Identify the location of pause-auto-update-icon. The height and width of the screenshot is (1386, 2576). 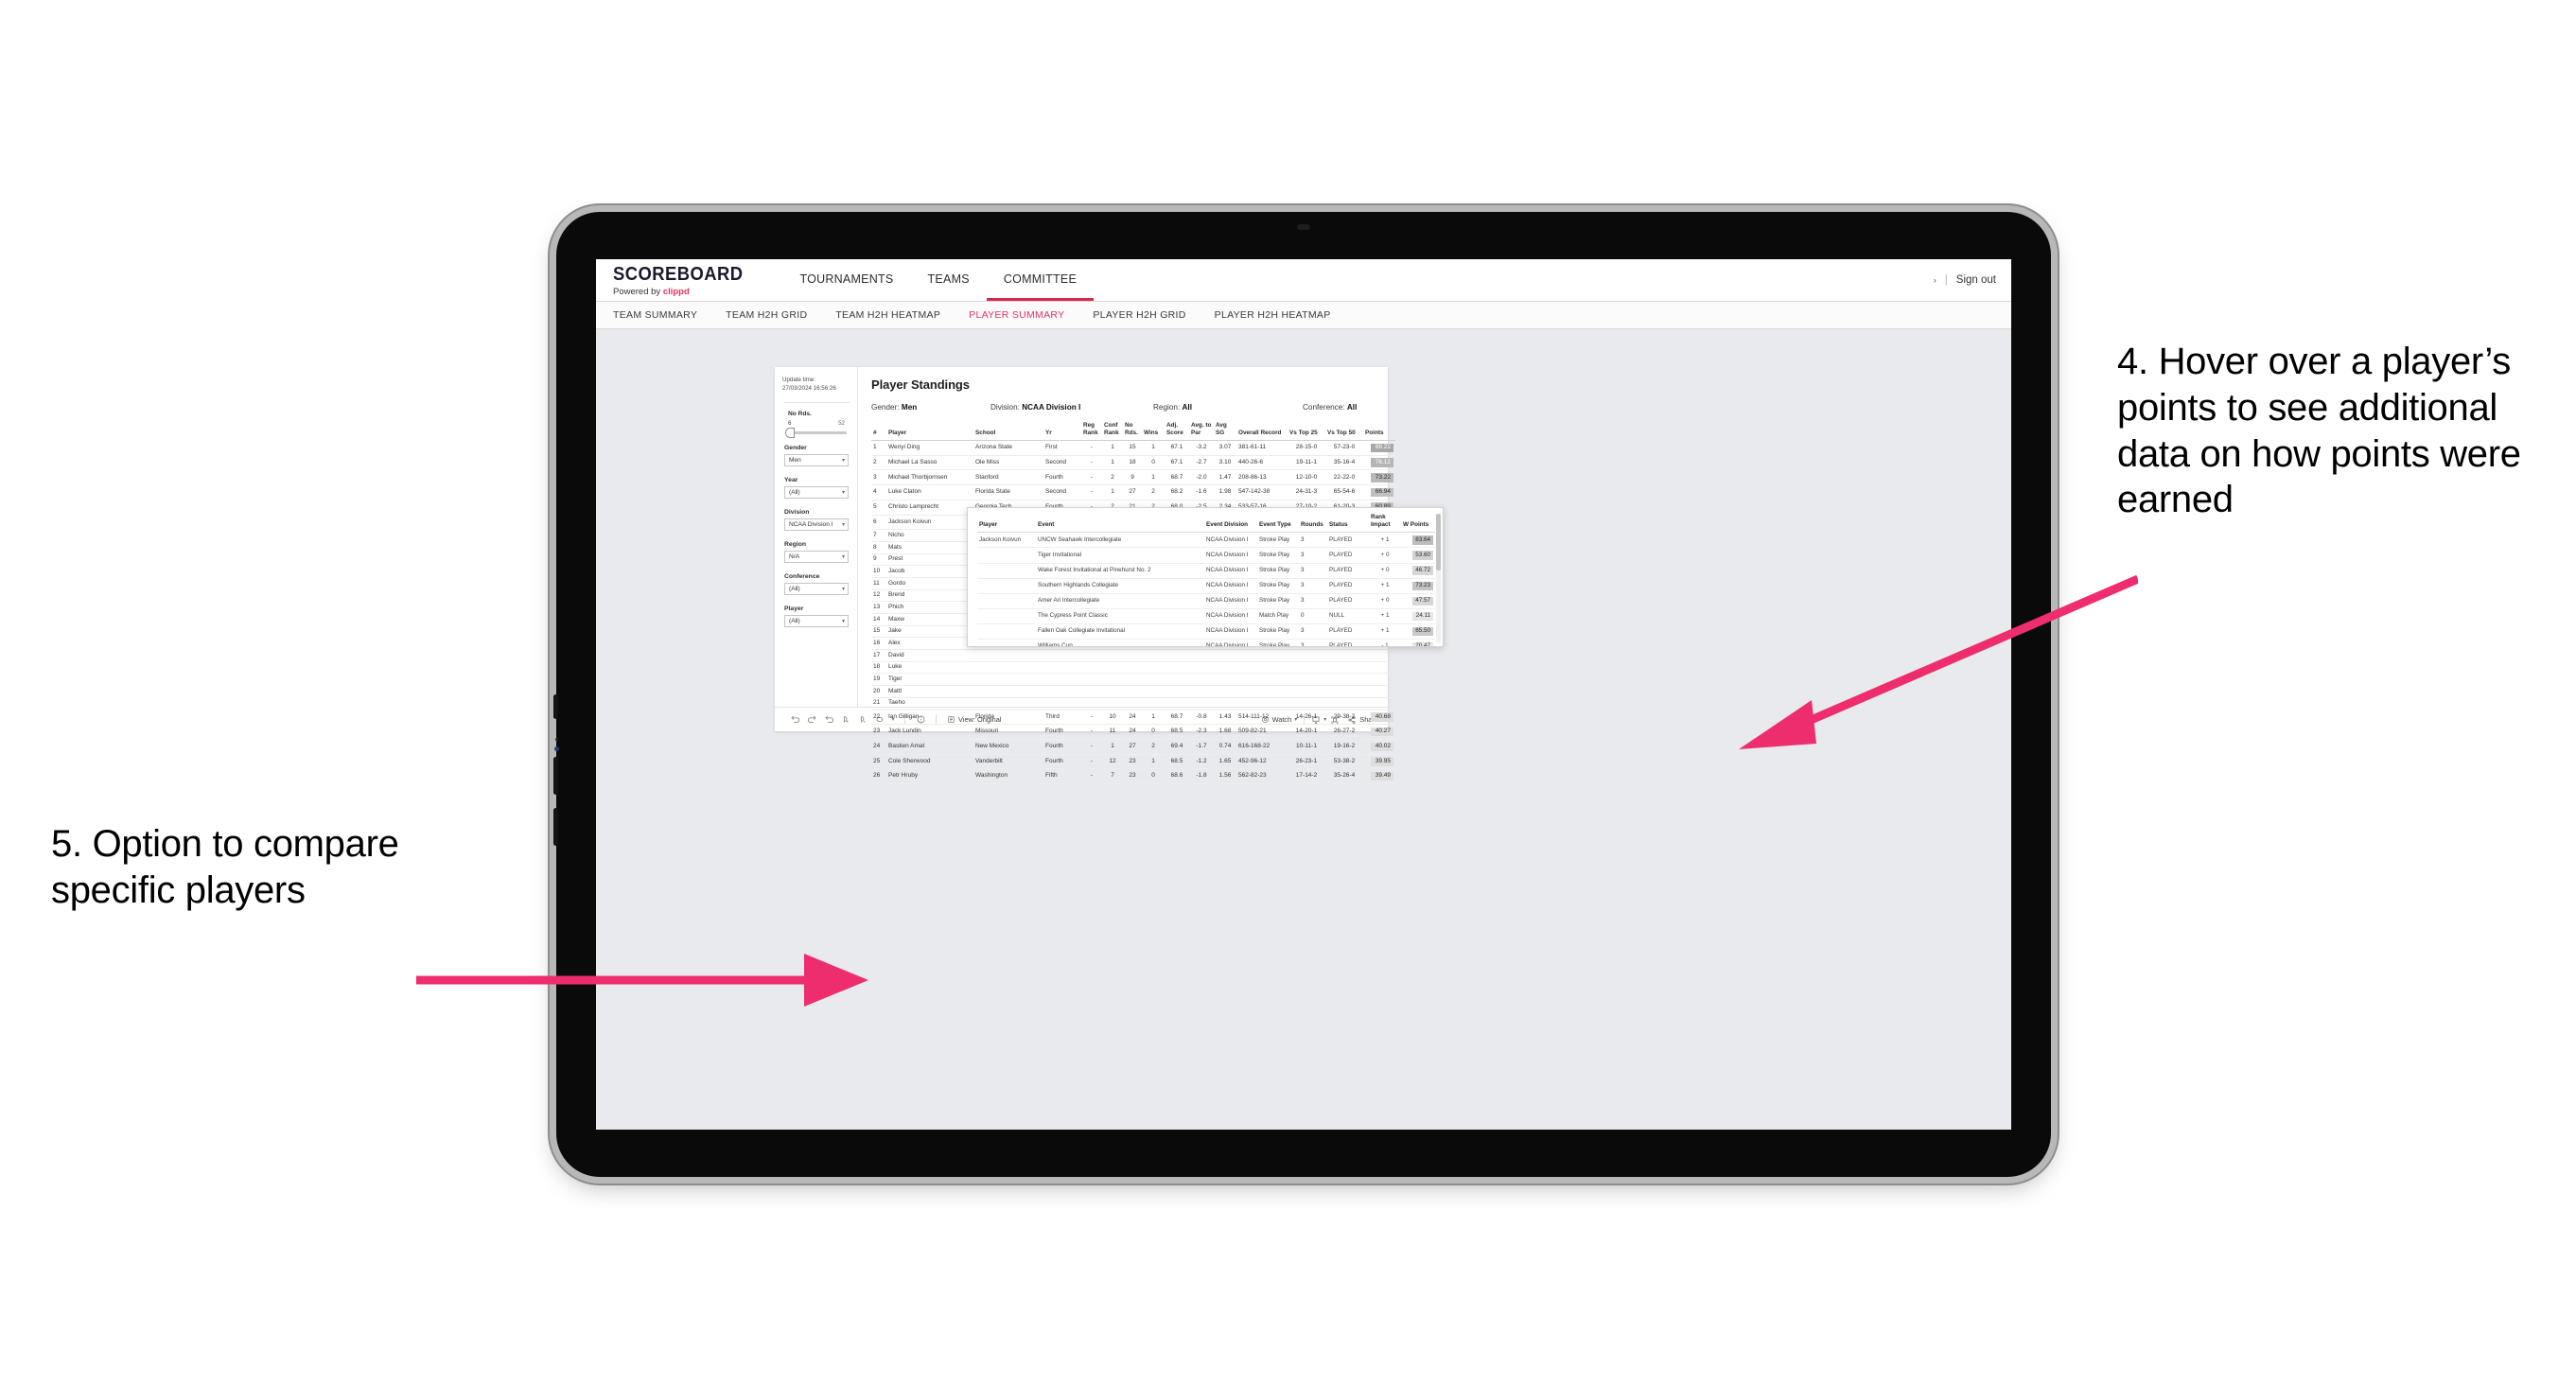
(863, 719).